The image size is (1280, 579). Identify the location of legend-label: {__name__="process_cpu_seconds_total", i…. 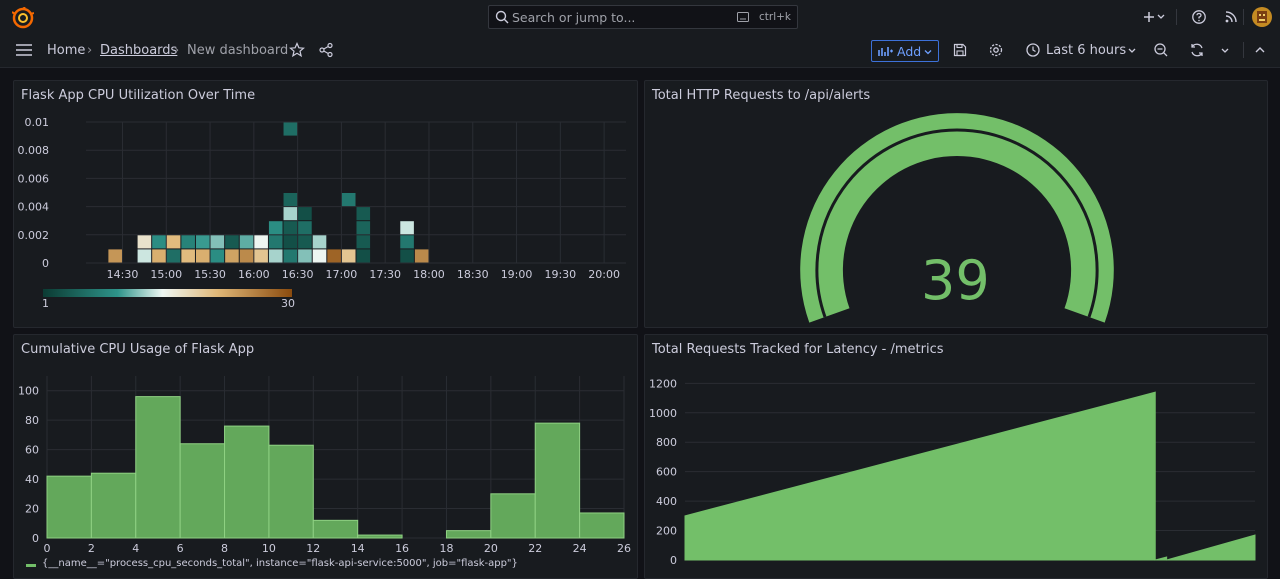
(280, 563).